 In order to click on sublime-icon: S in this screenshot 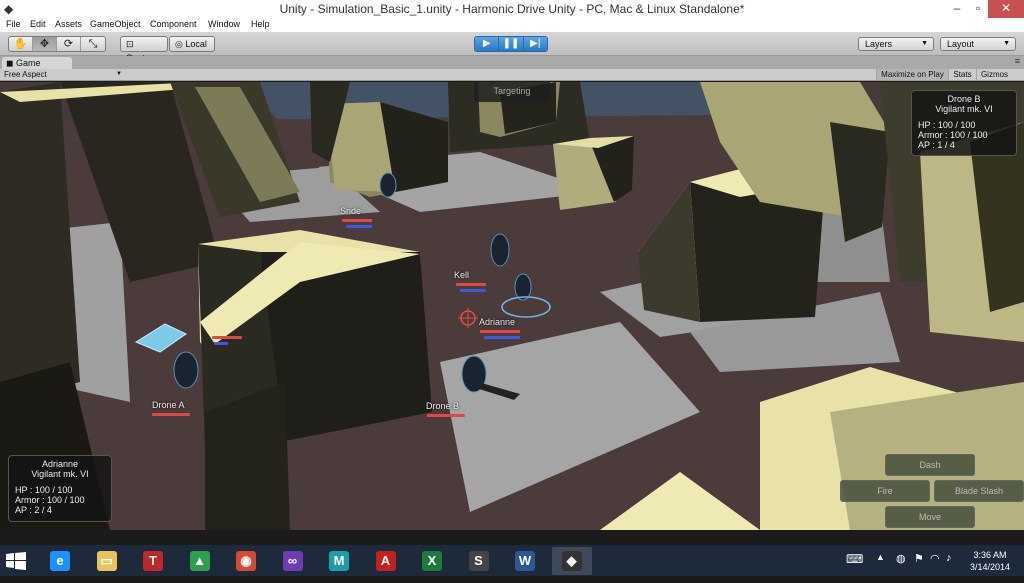, I will do `click(478, 561)`.